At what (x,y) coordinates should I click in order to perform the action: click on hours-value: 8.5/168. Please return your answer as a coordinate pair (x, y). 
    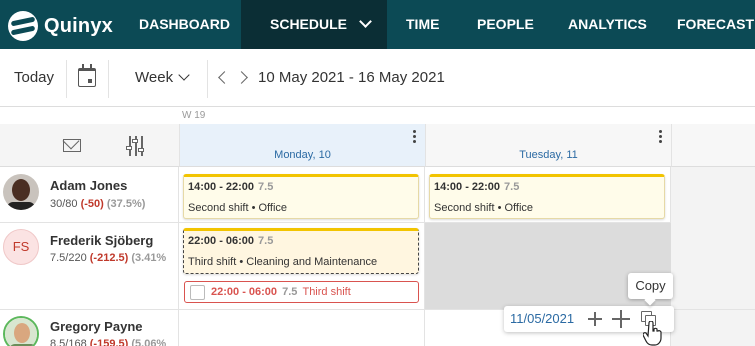
    Looking at the image, I should click on (68, 342).